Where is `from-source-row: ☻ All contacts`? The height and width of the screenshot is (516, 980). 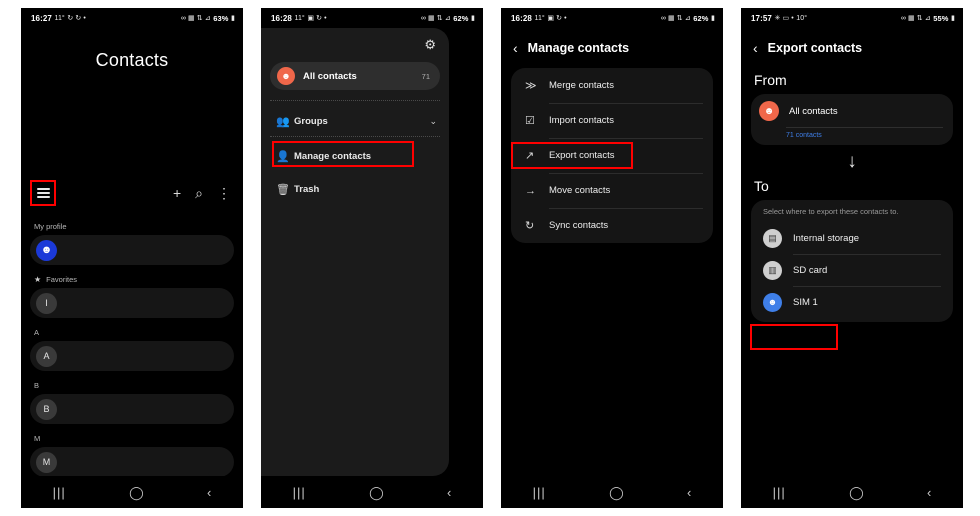 from-source-row: ☻ All contacts is located at coordinates (851, 111).